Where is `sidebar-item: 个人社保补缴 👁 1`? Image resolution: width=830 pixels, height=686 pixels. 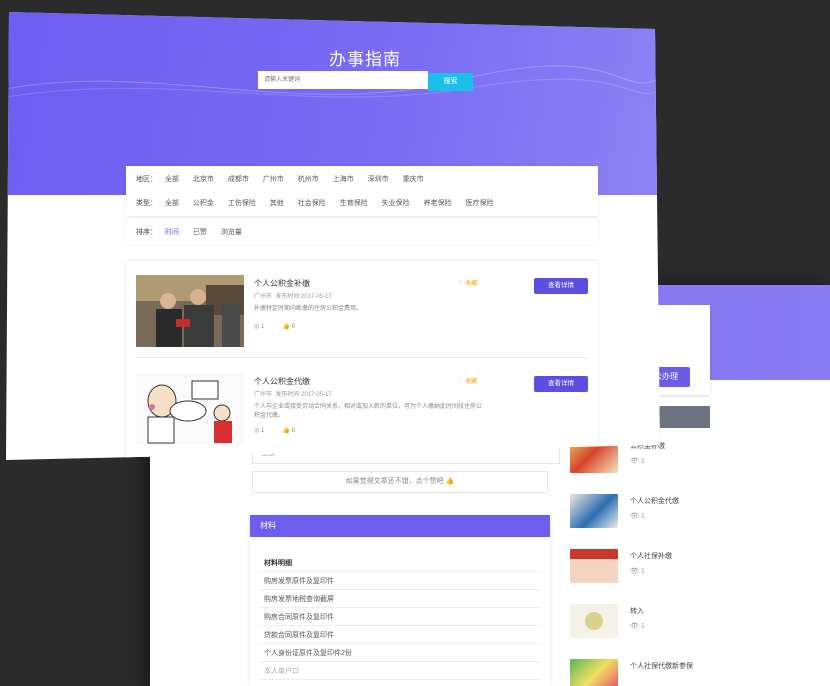
sidebar-item: 个人社保补缴 👁 1 is located at coordinates (636, 570).